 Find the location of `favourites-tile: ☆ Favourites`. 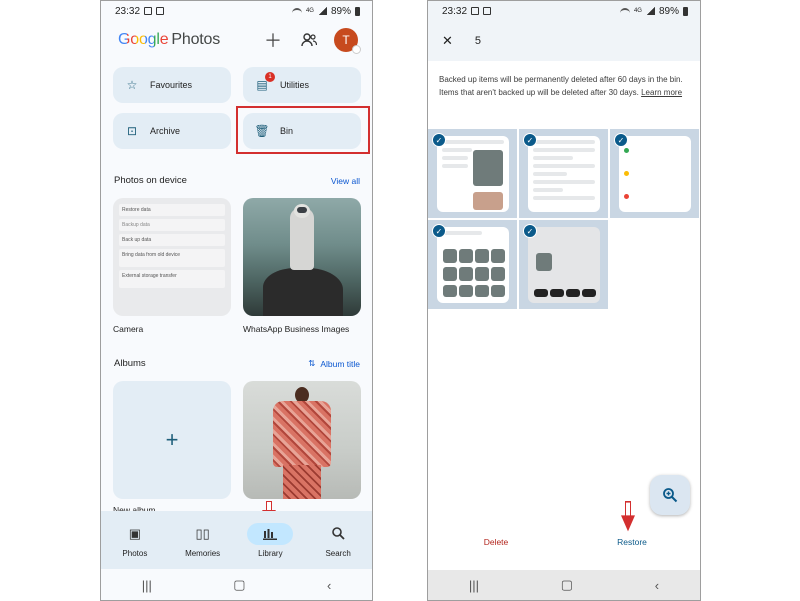

favourites-tile: ☆ Favourites is located at coordinates (172, 85).